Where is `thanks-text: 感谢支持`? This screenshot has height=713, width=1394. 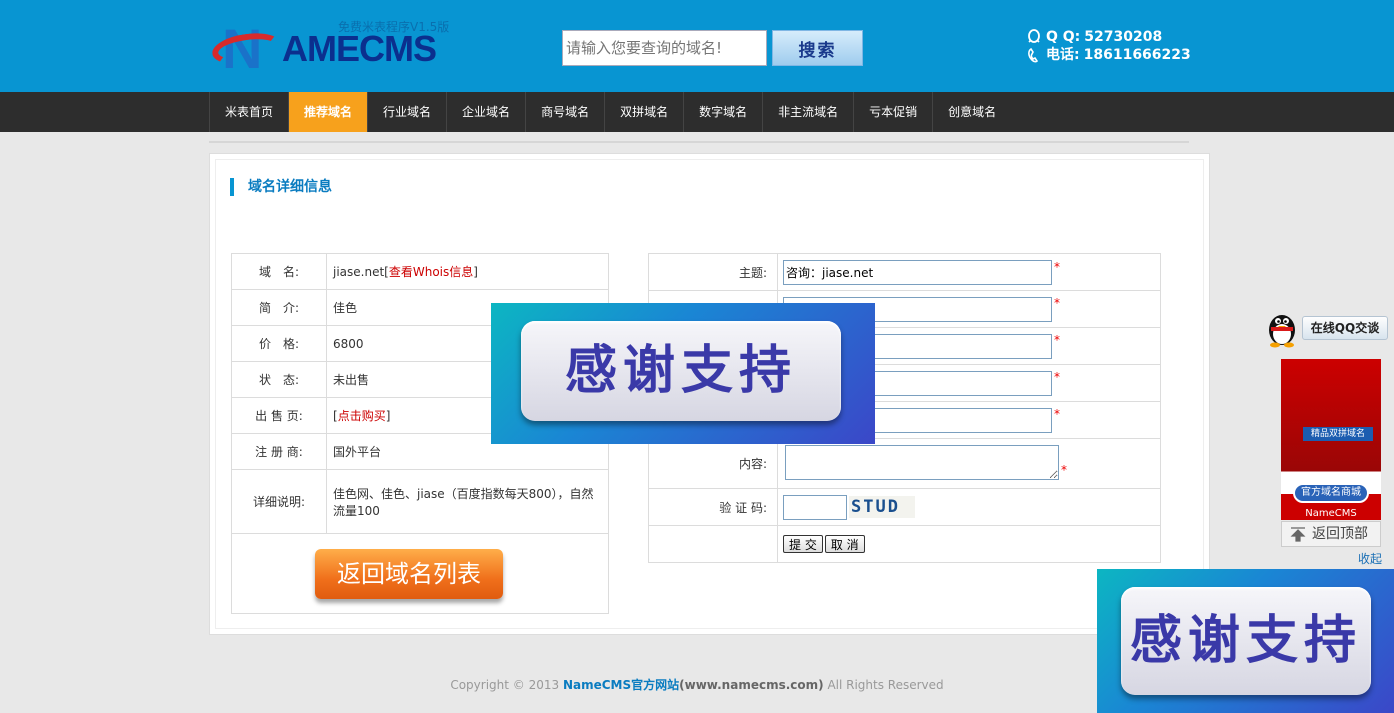
thanks-text: 感谢支持 is located at coordinates (681, 371).